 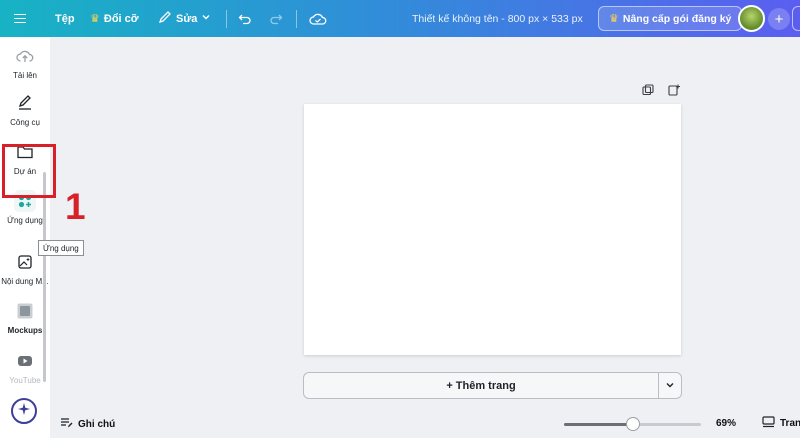 What do you see at coordinates (779, 19) in the screenshot?
I see `plus-icon: +` at bounding box center [779, 19].